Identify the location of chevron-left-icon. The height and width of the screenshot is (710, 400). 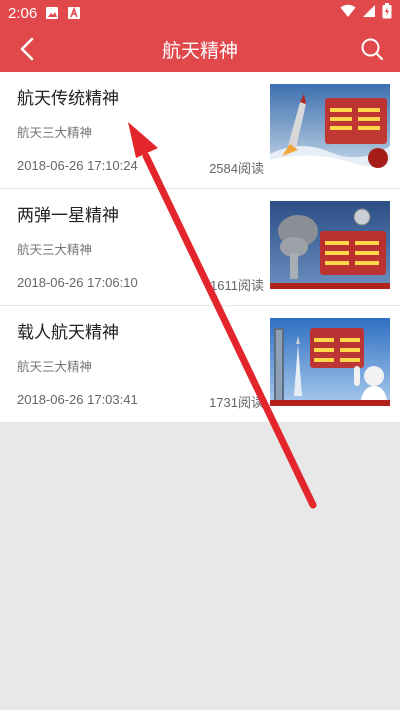
(27, 49).